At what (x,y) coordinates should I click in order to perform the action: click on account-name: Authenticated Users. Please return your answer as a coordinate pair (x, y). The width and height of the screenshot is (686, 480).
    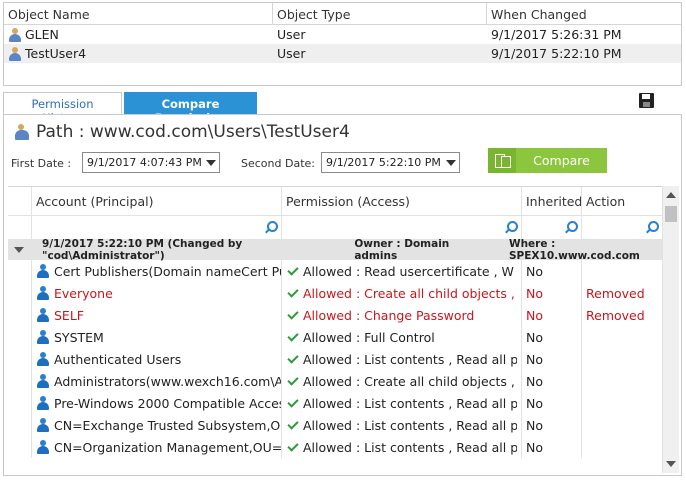
    Looking at the image, I should click on (118, 359).